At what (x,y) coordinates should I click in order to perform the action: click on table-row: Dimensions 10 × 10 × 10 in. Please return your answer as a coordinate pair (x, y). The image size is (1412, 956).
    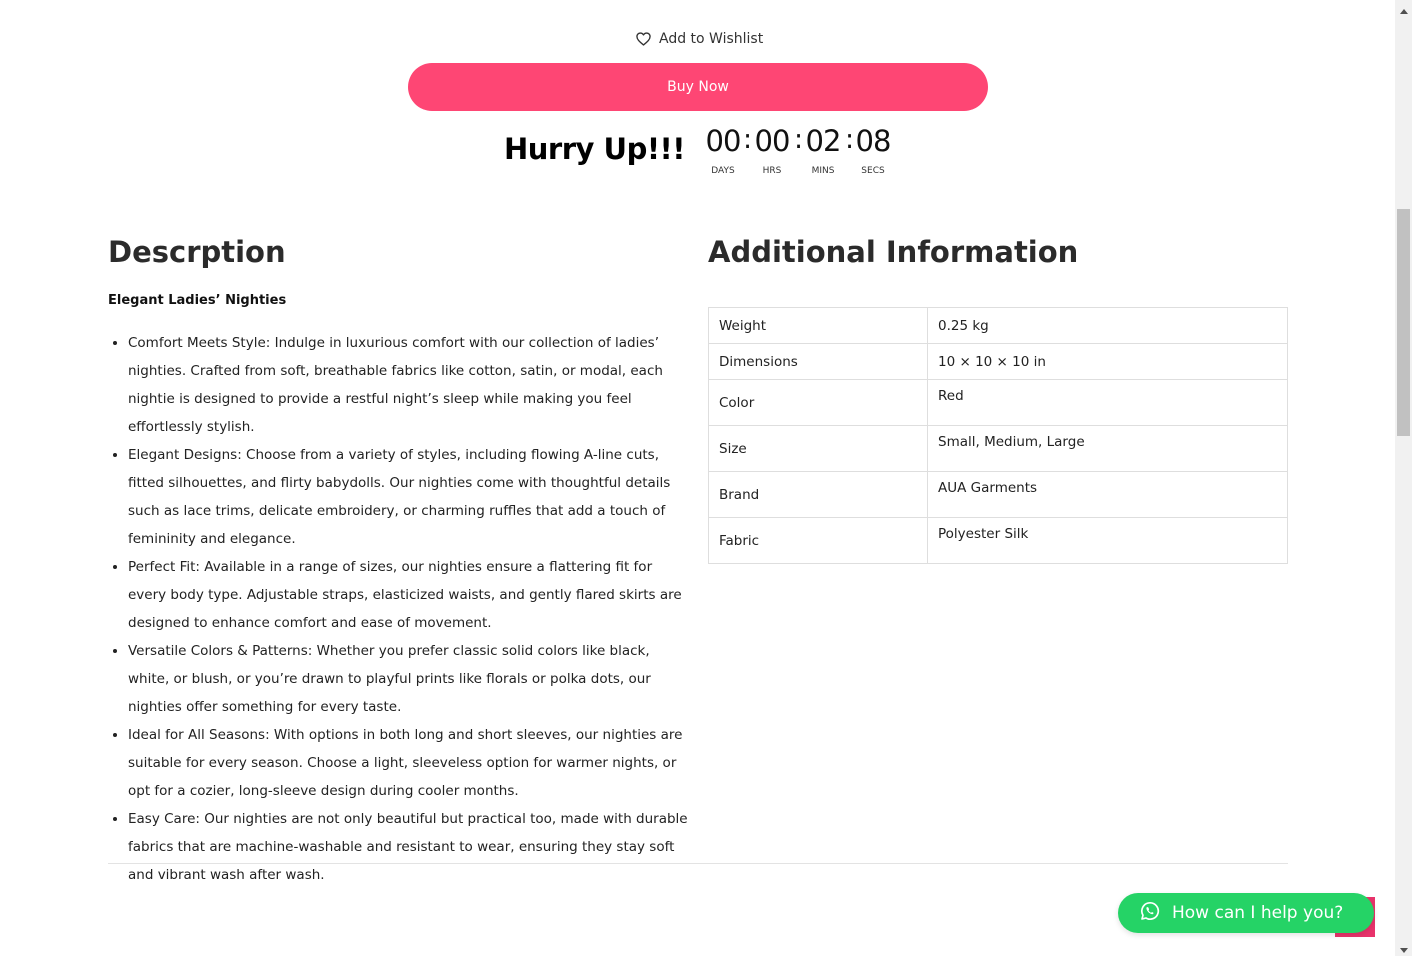
    Looking at the image, I should click on (998, 361).